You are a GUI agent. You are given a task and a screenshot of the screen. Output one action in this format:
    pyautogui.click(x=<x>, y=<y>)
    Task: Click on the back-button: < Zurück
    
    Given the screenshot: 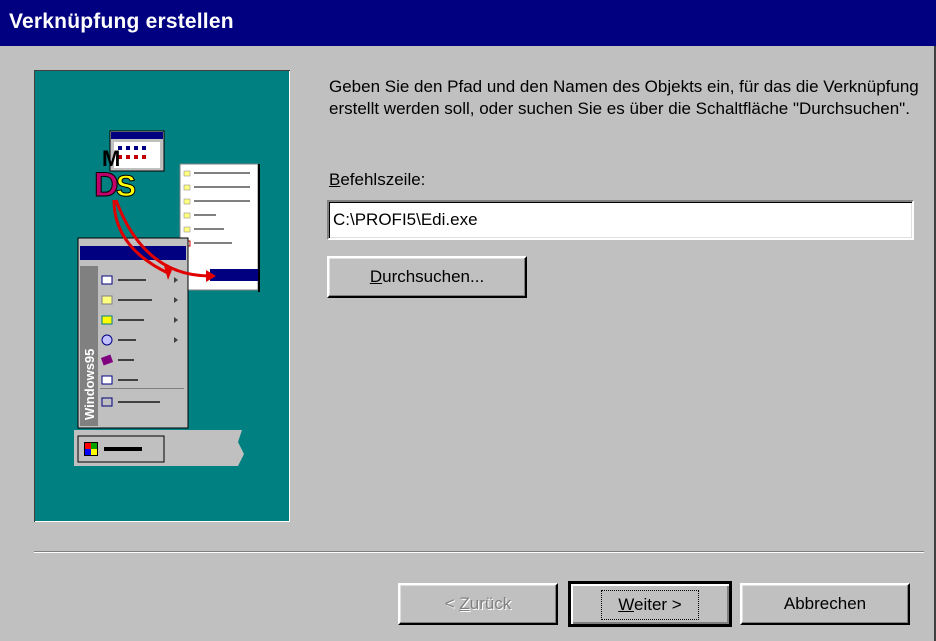 What is the action you would take?
    pyautogui.click(x=478, y=604)
    